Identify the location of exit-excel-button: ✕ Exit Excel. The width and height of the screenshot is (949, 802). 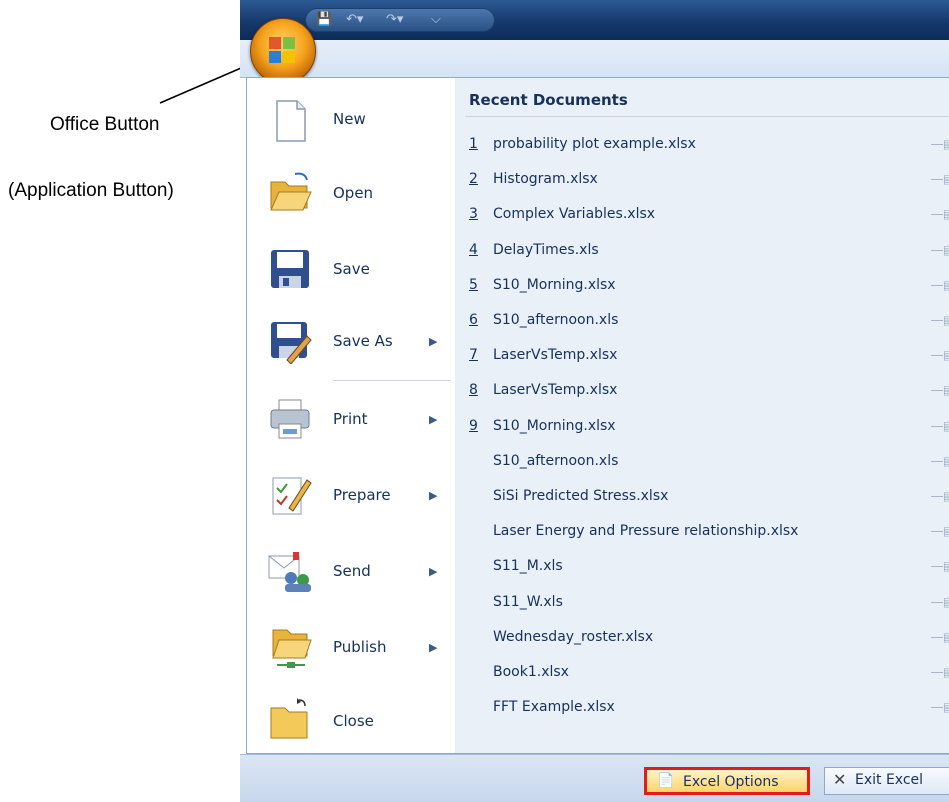
(886, 781).